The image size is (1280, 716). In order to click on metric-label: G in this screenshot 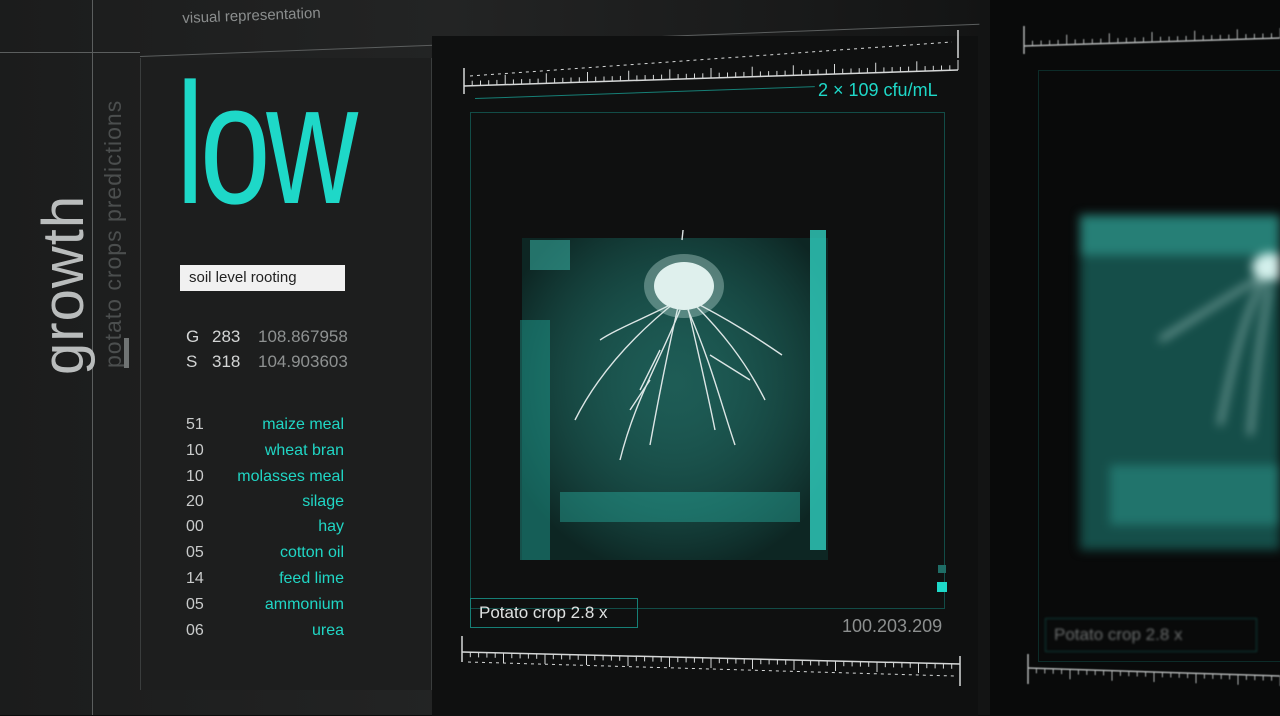, I will do `click(193, 336)`.